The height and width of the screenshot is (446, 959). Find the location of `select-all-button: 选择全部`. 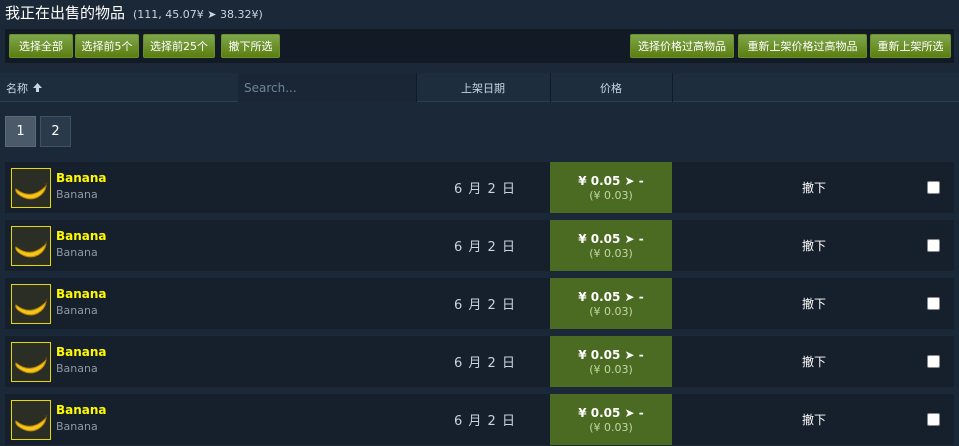

select-all-button: 选择全部 is located at coordinates (41, 46).